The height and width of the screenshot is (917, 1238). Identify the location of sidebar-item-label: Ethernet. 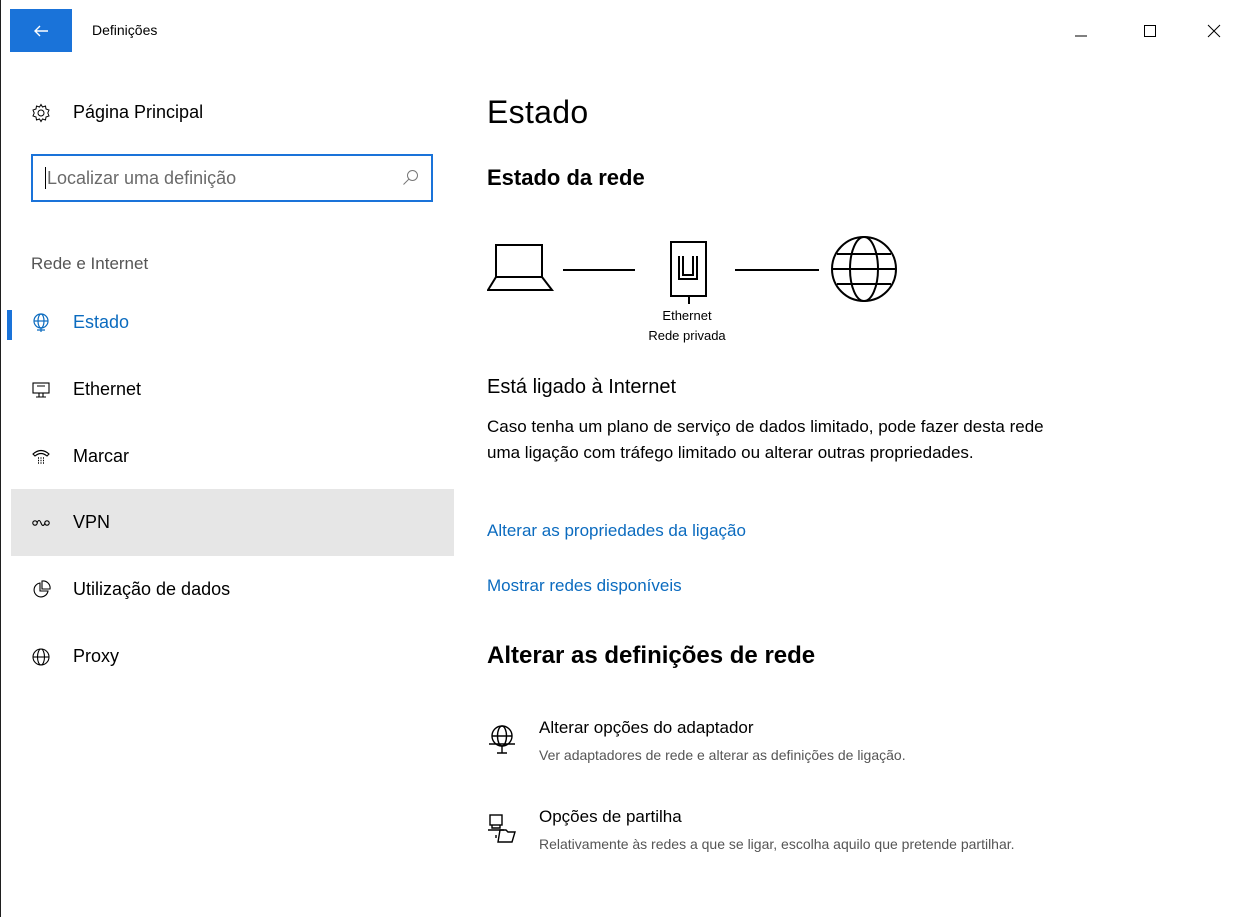
(107, 388).